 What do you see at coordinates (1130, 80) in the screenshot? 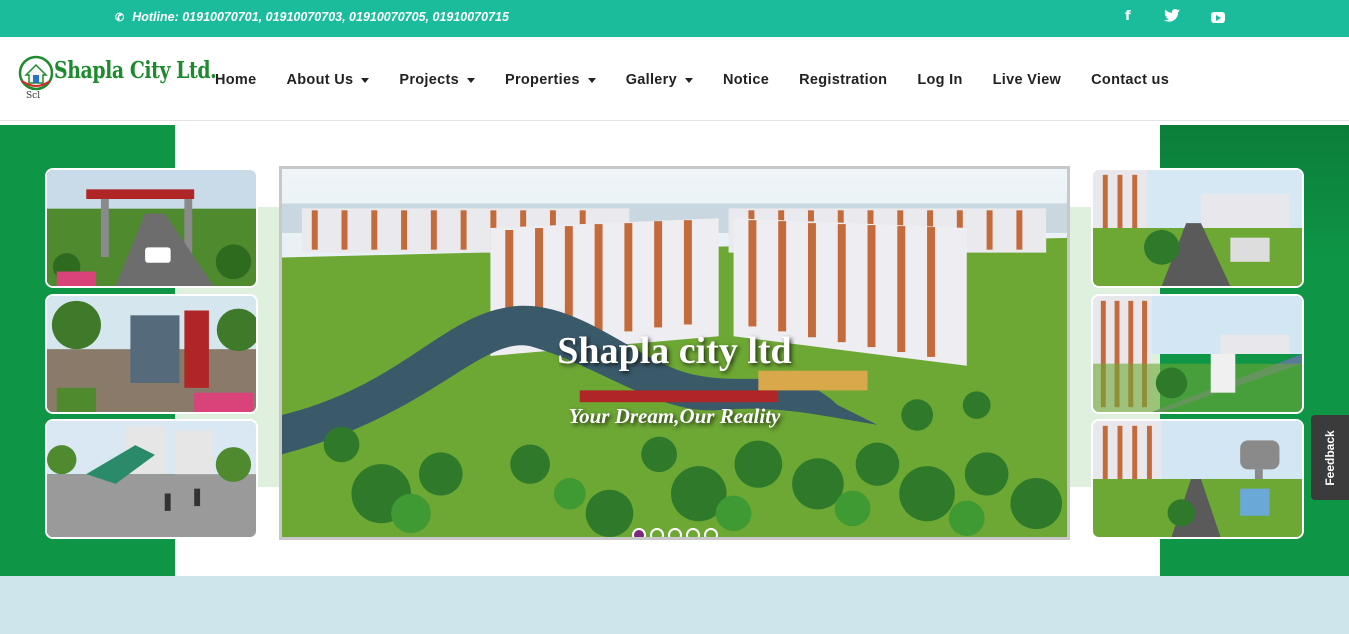
I see `nav-contact-us: Contact us` at bounding box center [1130, 80].